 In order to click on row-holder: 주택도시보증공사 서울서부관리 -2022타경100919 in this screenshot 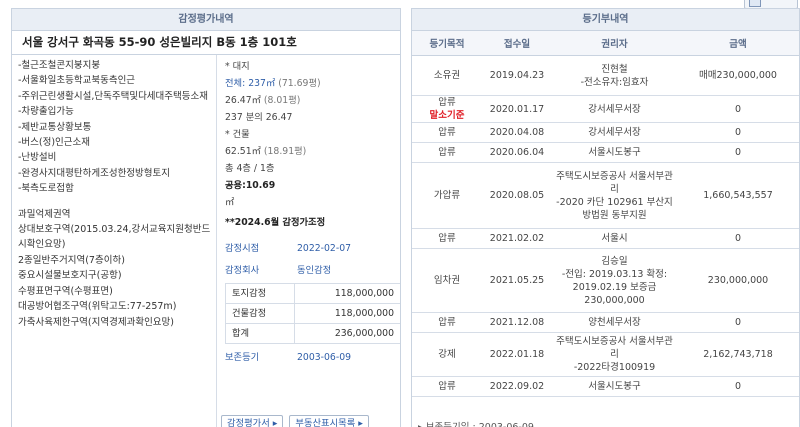, I will do `click(614, 354)`.